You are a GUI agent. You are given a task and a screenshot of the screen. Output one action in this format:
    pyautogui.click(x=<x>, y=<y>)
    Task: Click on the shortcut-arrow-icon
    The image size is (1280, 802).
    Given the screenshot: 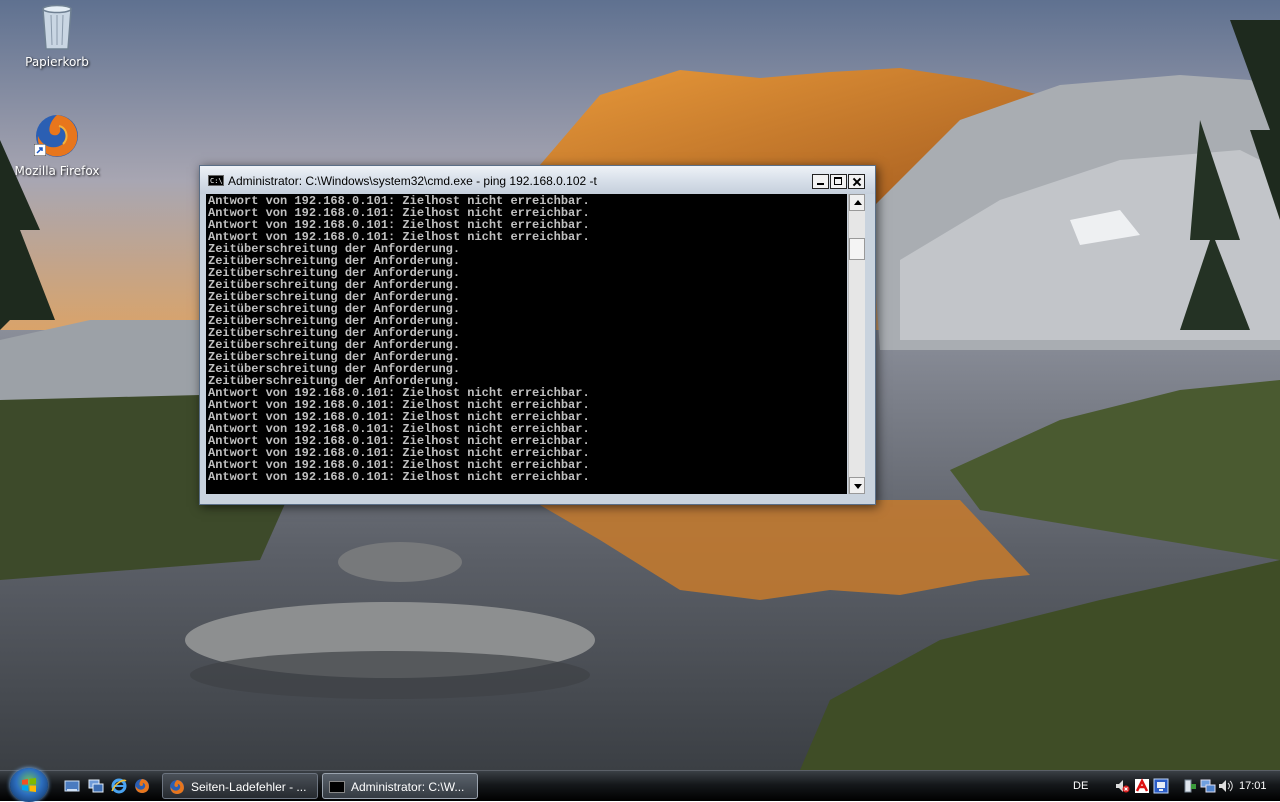 What is the action you would take?
    pyautogui.click(x=40, y=150)
    